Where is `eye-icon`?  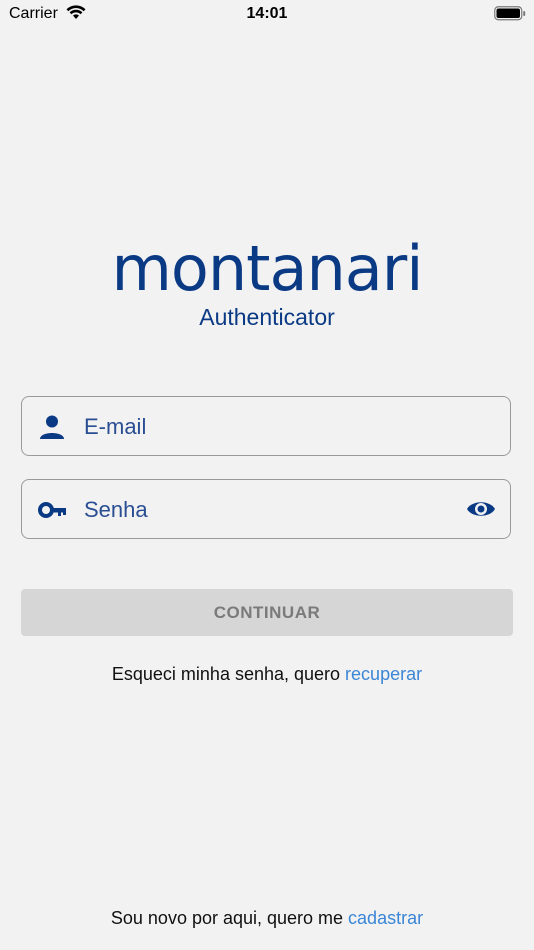 eye-icon is located at coordinates (481, 511).